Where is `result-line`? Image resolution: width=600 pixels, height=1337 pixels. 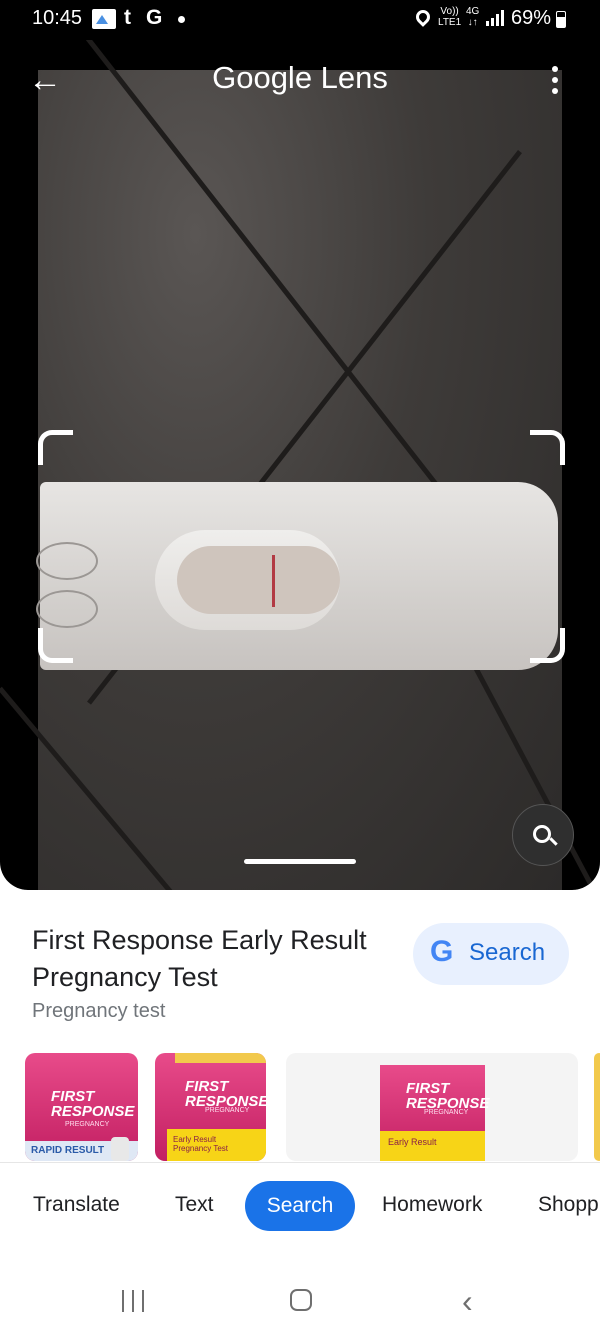
result-line is located at coordinates (273, 581).